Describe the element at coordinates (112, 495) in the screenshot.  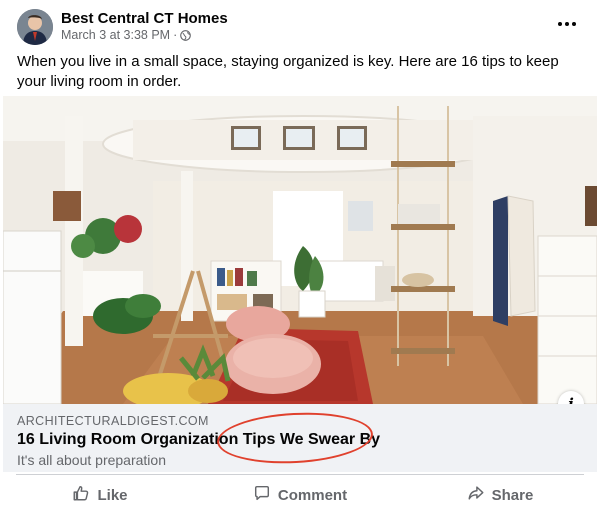
I see `like-label: Like` at that location.